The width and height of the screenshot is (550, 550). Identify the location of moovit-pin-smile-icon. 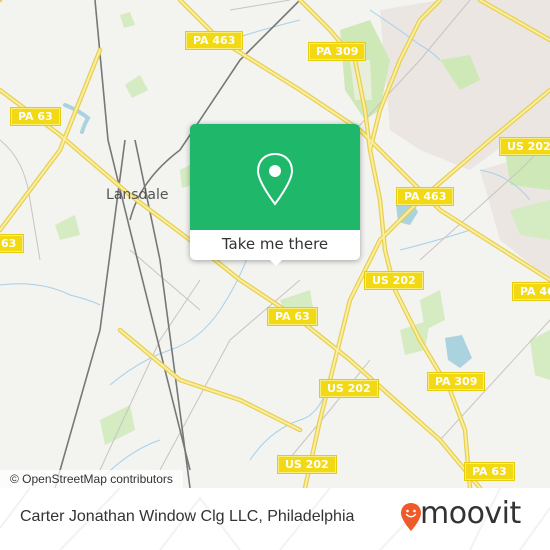
(411, 517).